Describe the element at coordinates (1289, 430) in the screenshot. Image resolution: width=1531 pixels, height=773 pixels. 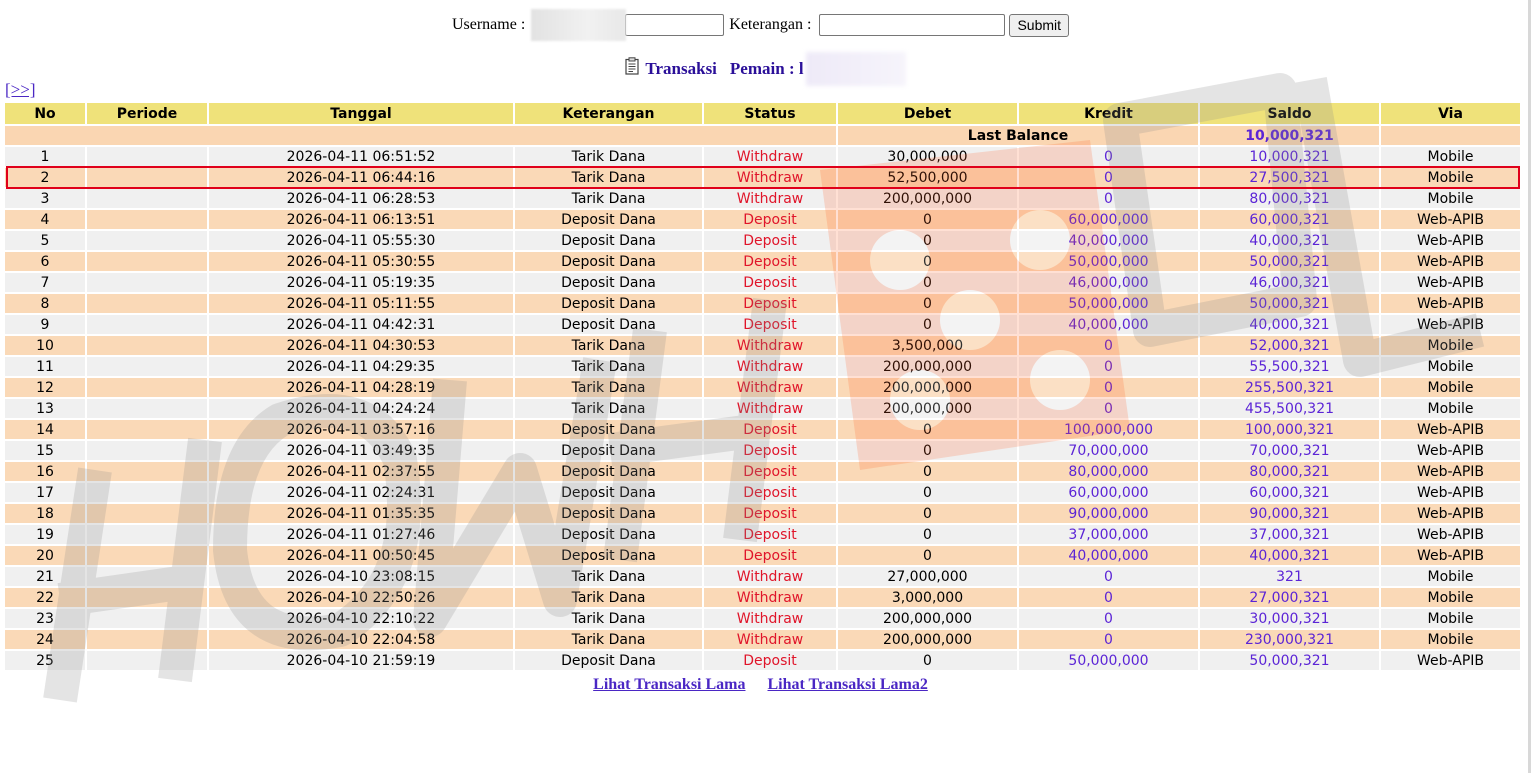
I see `cell-saldo: 100,000,321` at that location.